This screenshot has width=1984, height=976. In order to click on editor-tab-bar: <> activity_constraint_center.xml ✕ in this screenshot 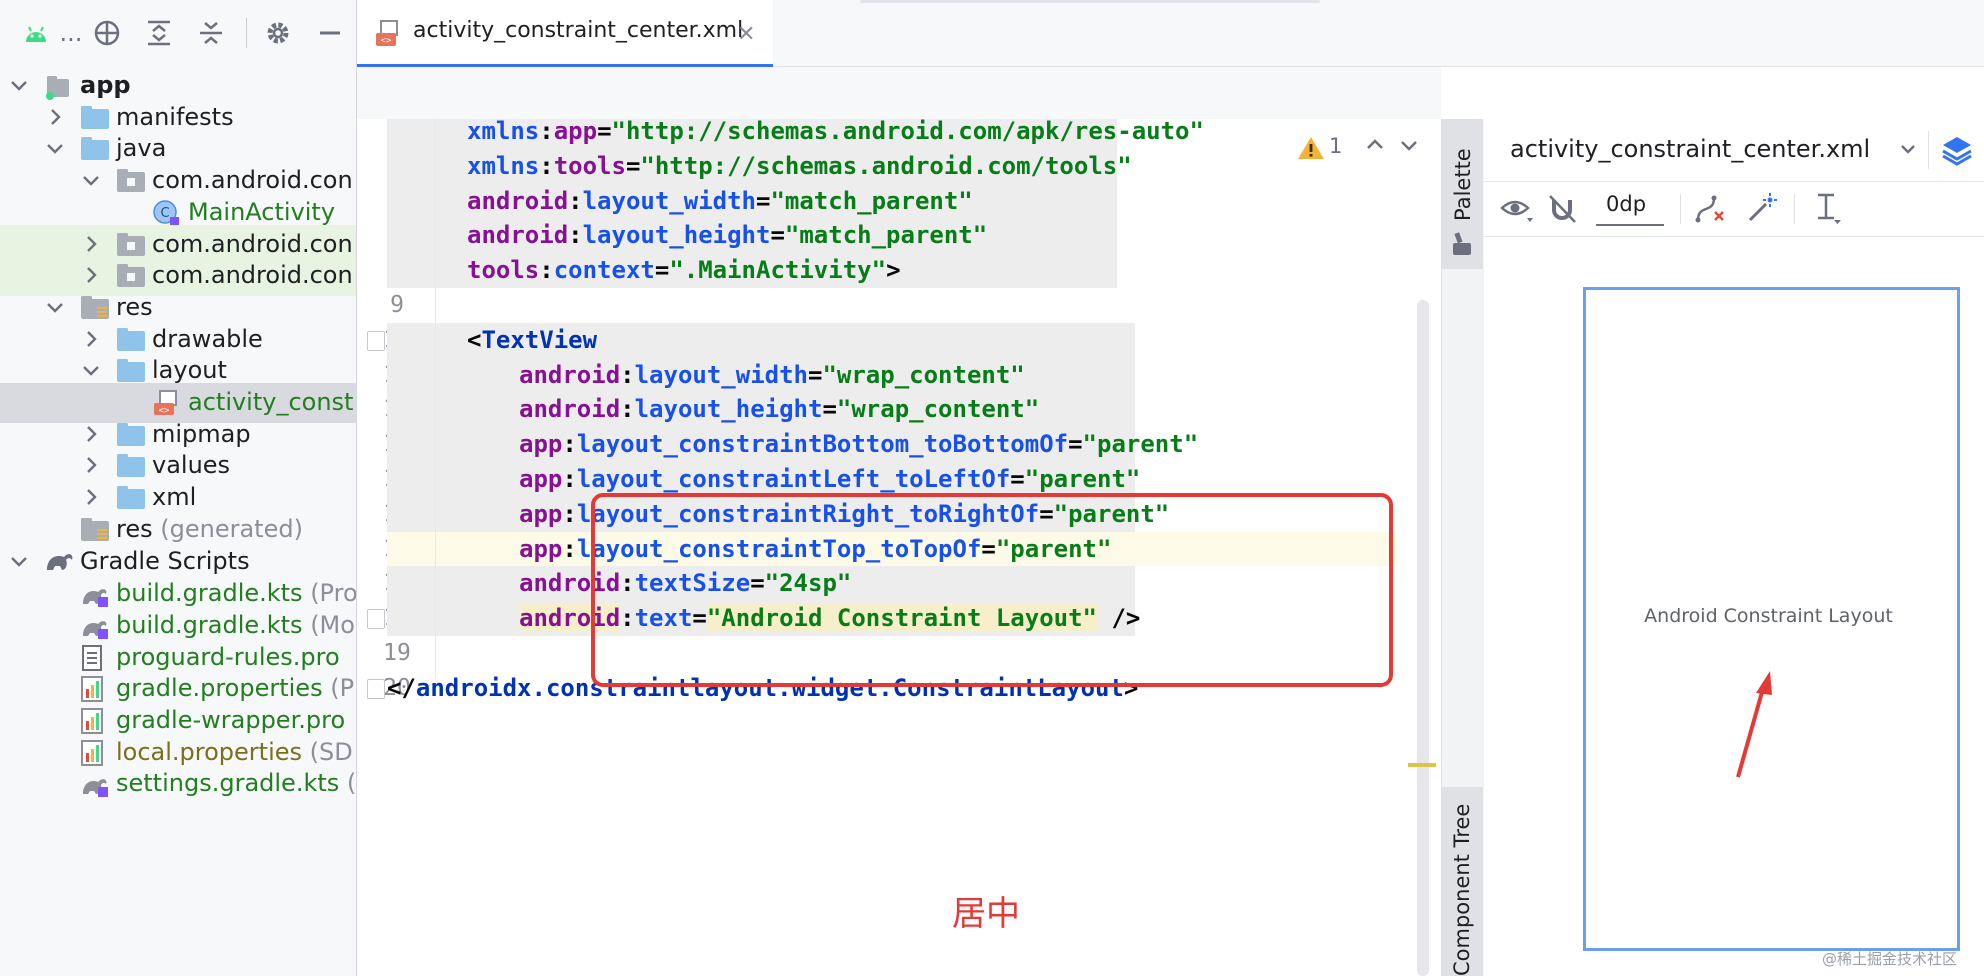, I will do `click(1170, 34)`.